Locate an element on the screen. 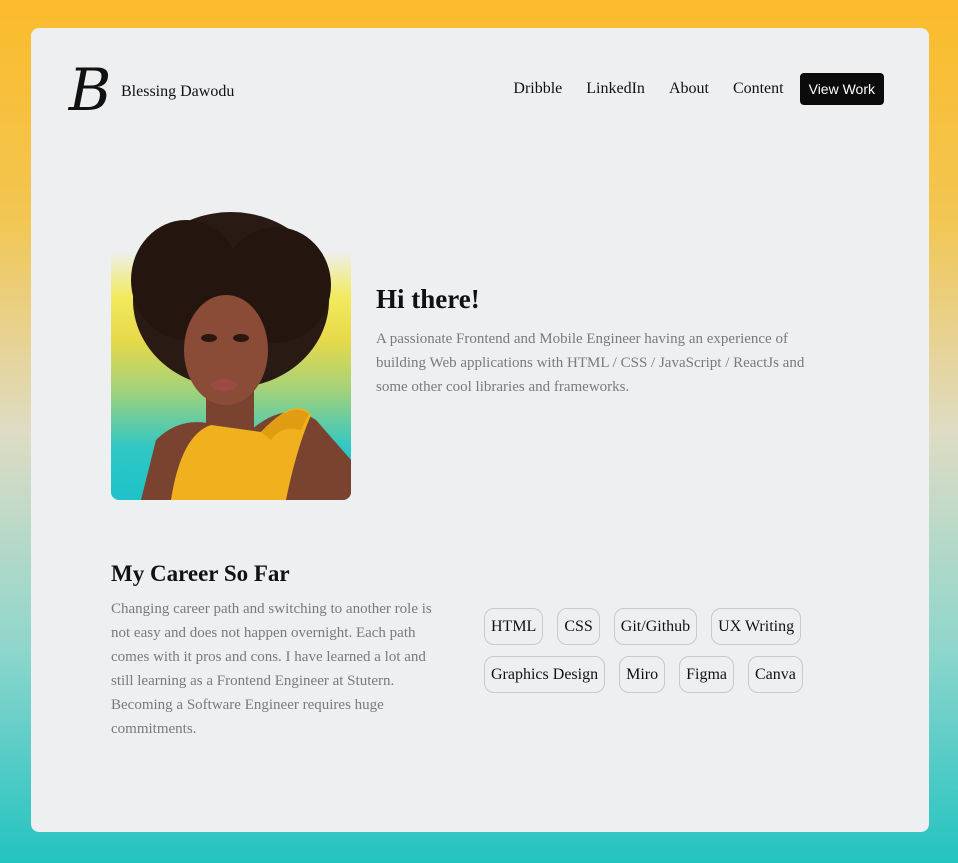  skill-chip-ux-writing: UX Writing is located at coordinates (756, 626).